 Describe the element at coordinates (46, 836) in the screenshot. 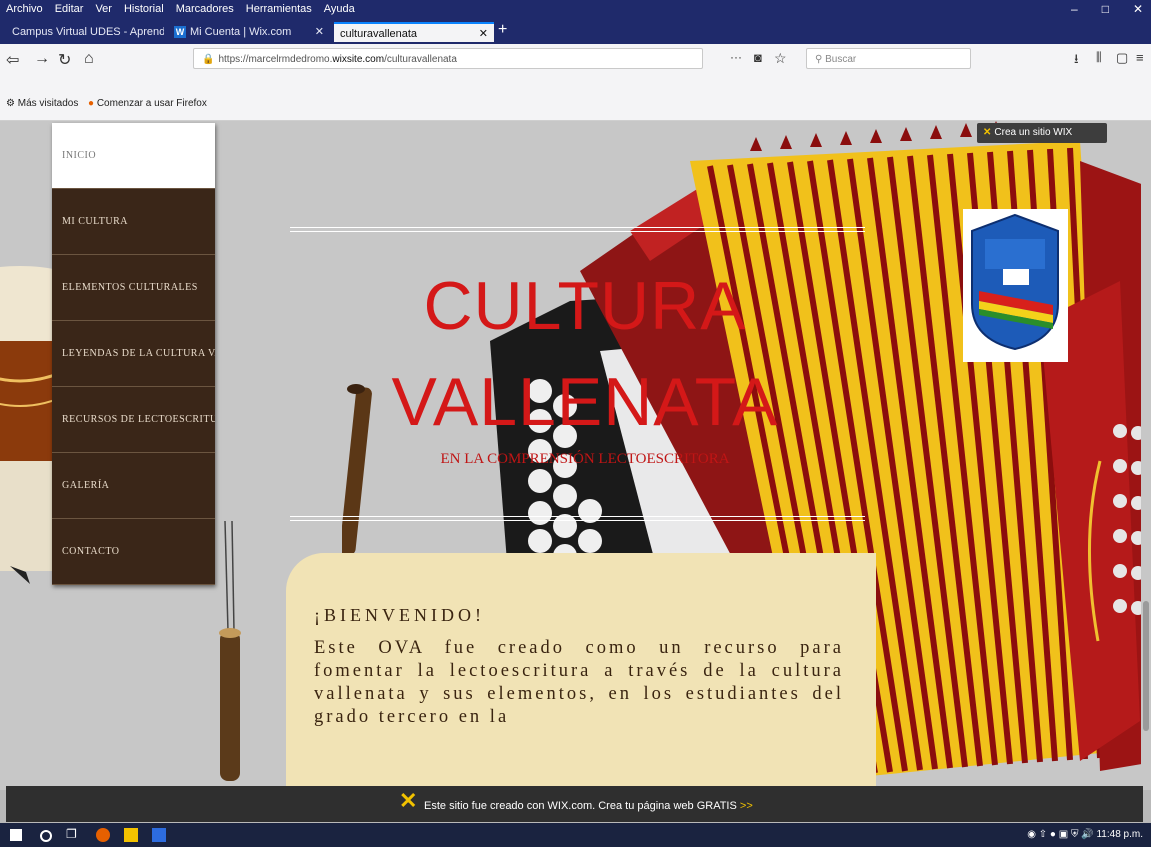

I see `search-icon` at that location.